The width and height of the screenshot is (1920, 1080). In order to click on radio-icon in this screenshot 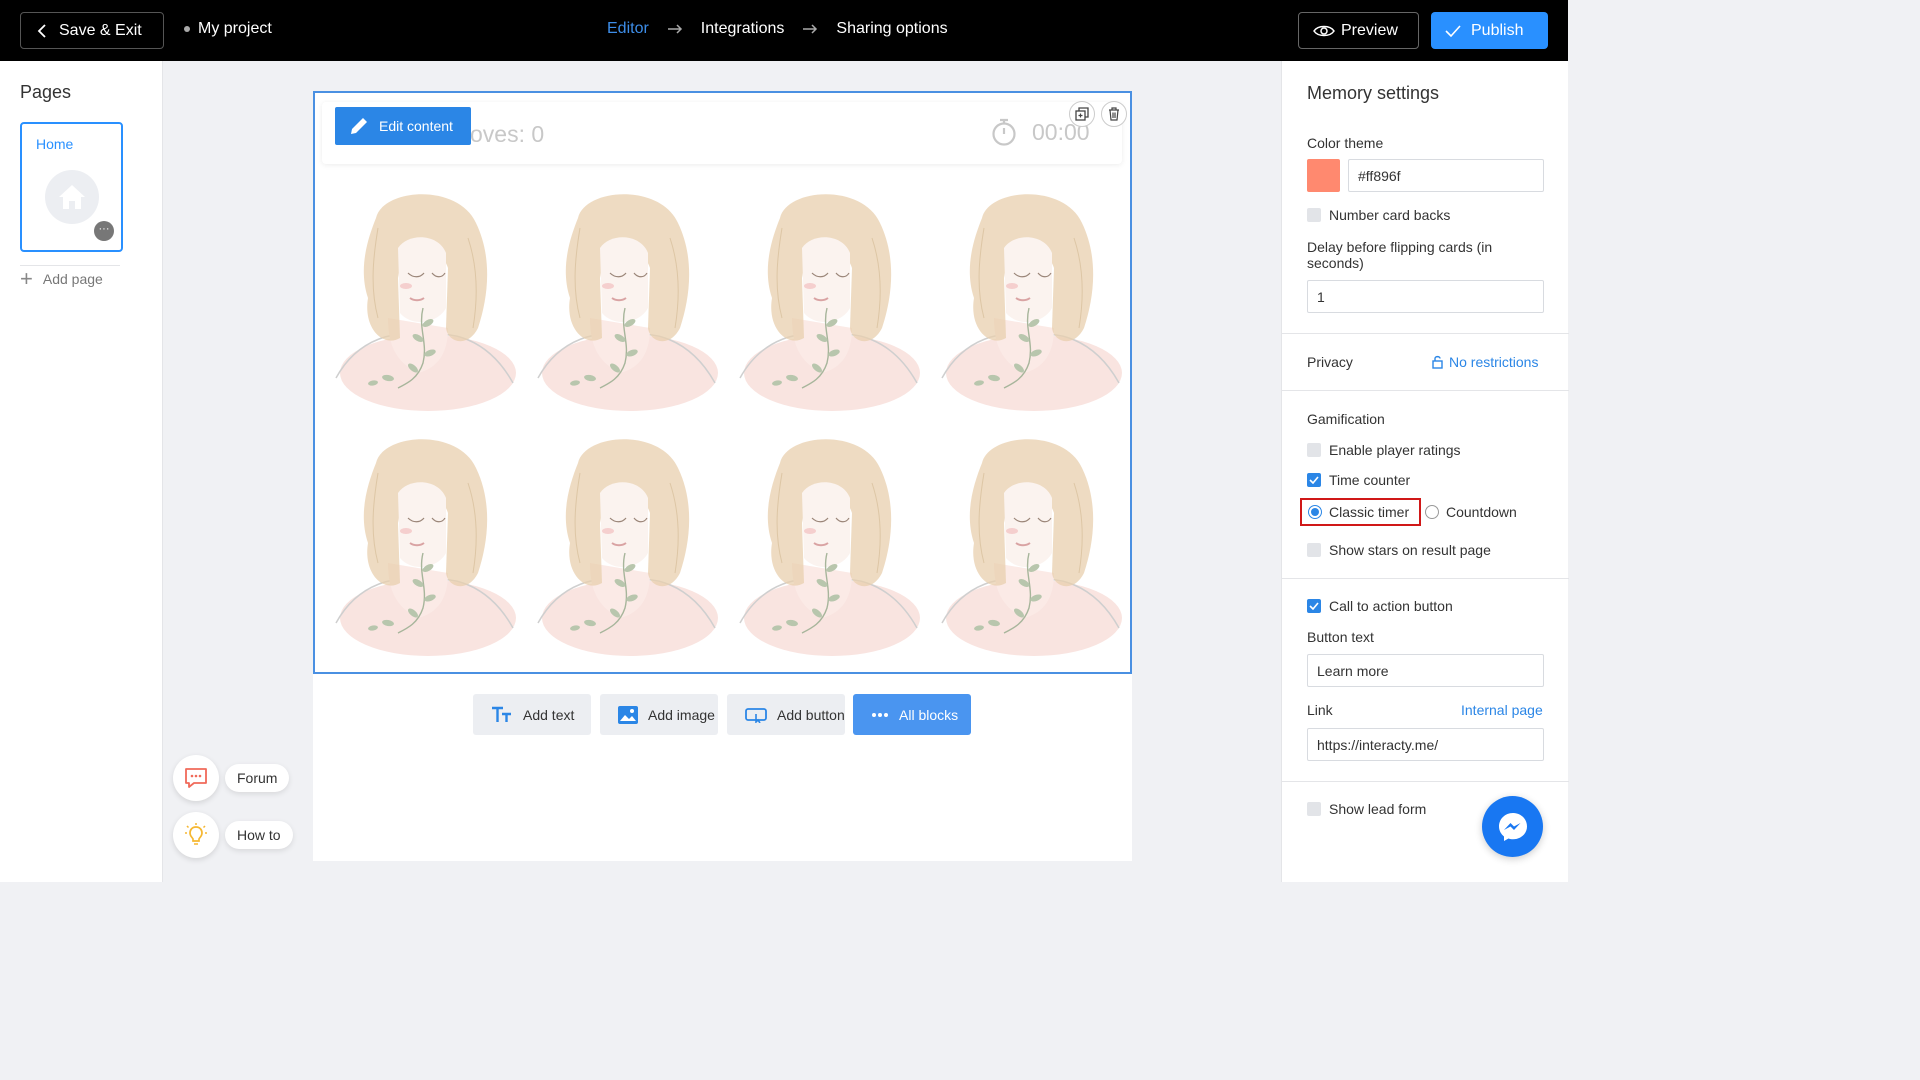, I will do `click(1432, 512)`.